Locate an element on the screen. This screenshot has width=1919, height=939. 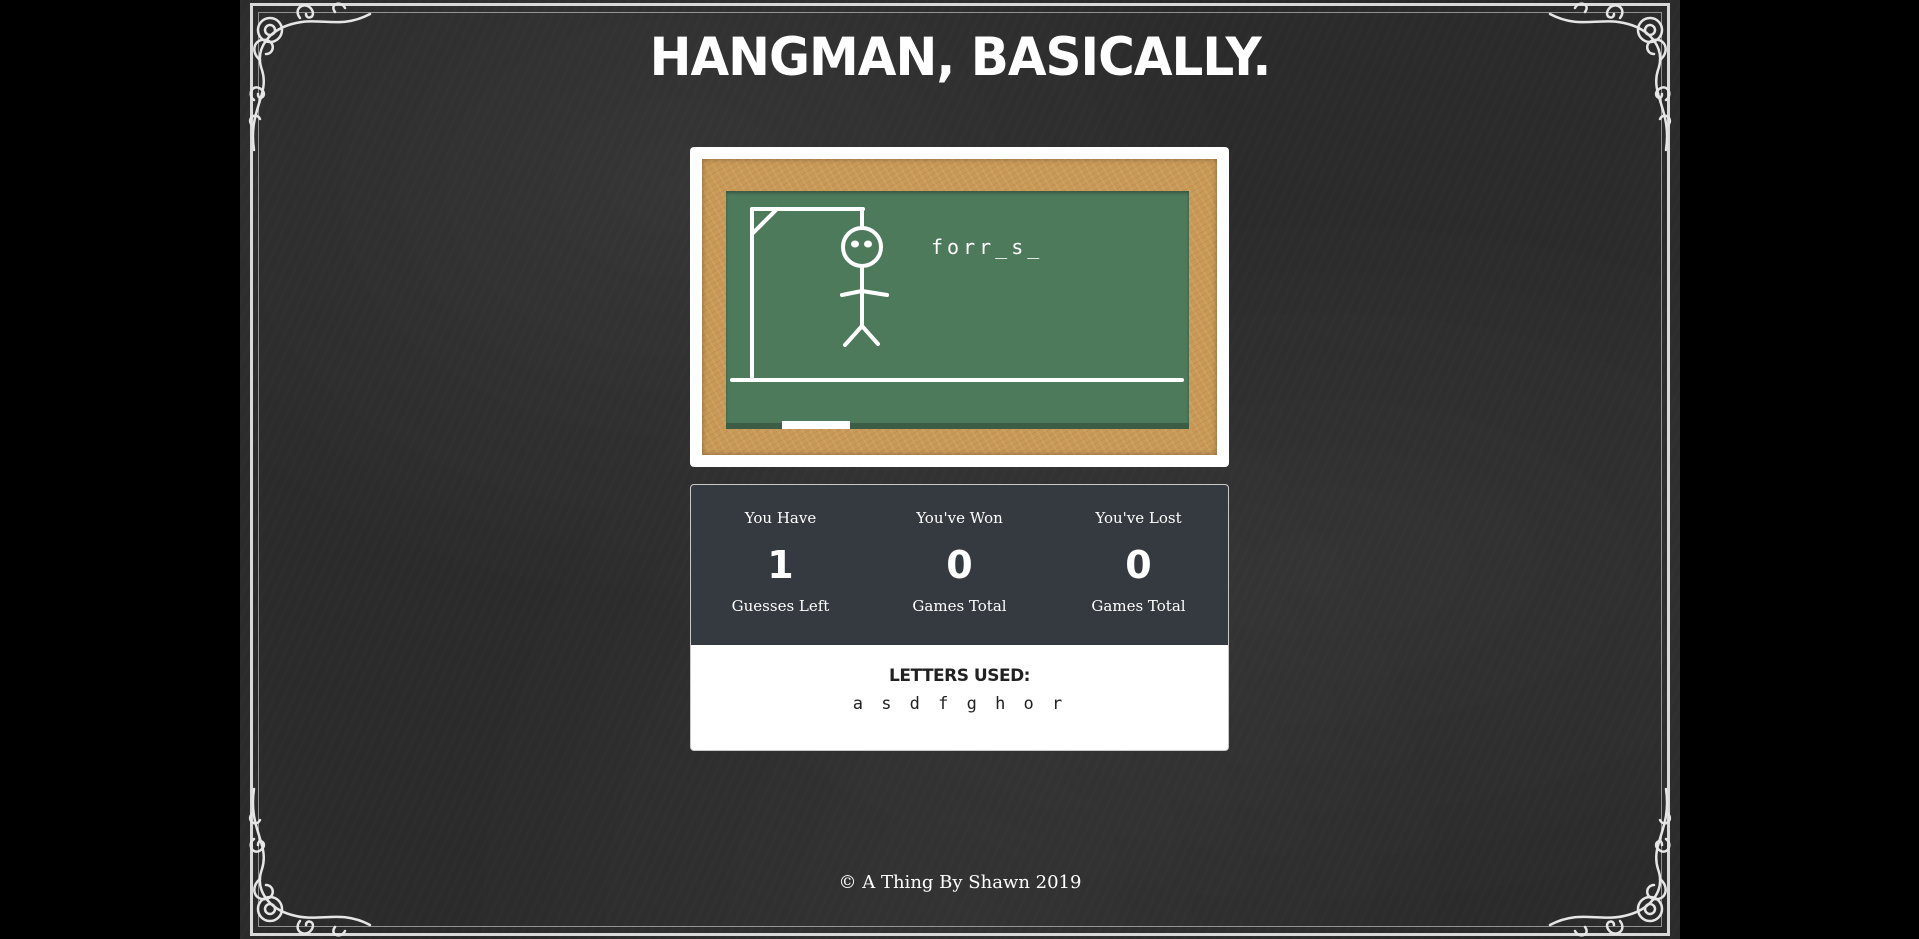
stat-label-top: You Have is located at coordinates (780, 518).